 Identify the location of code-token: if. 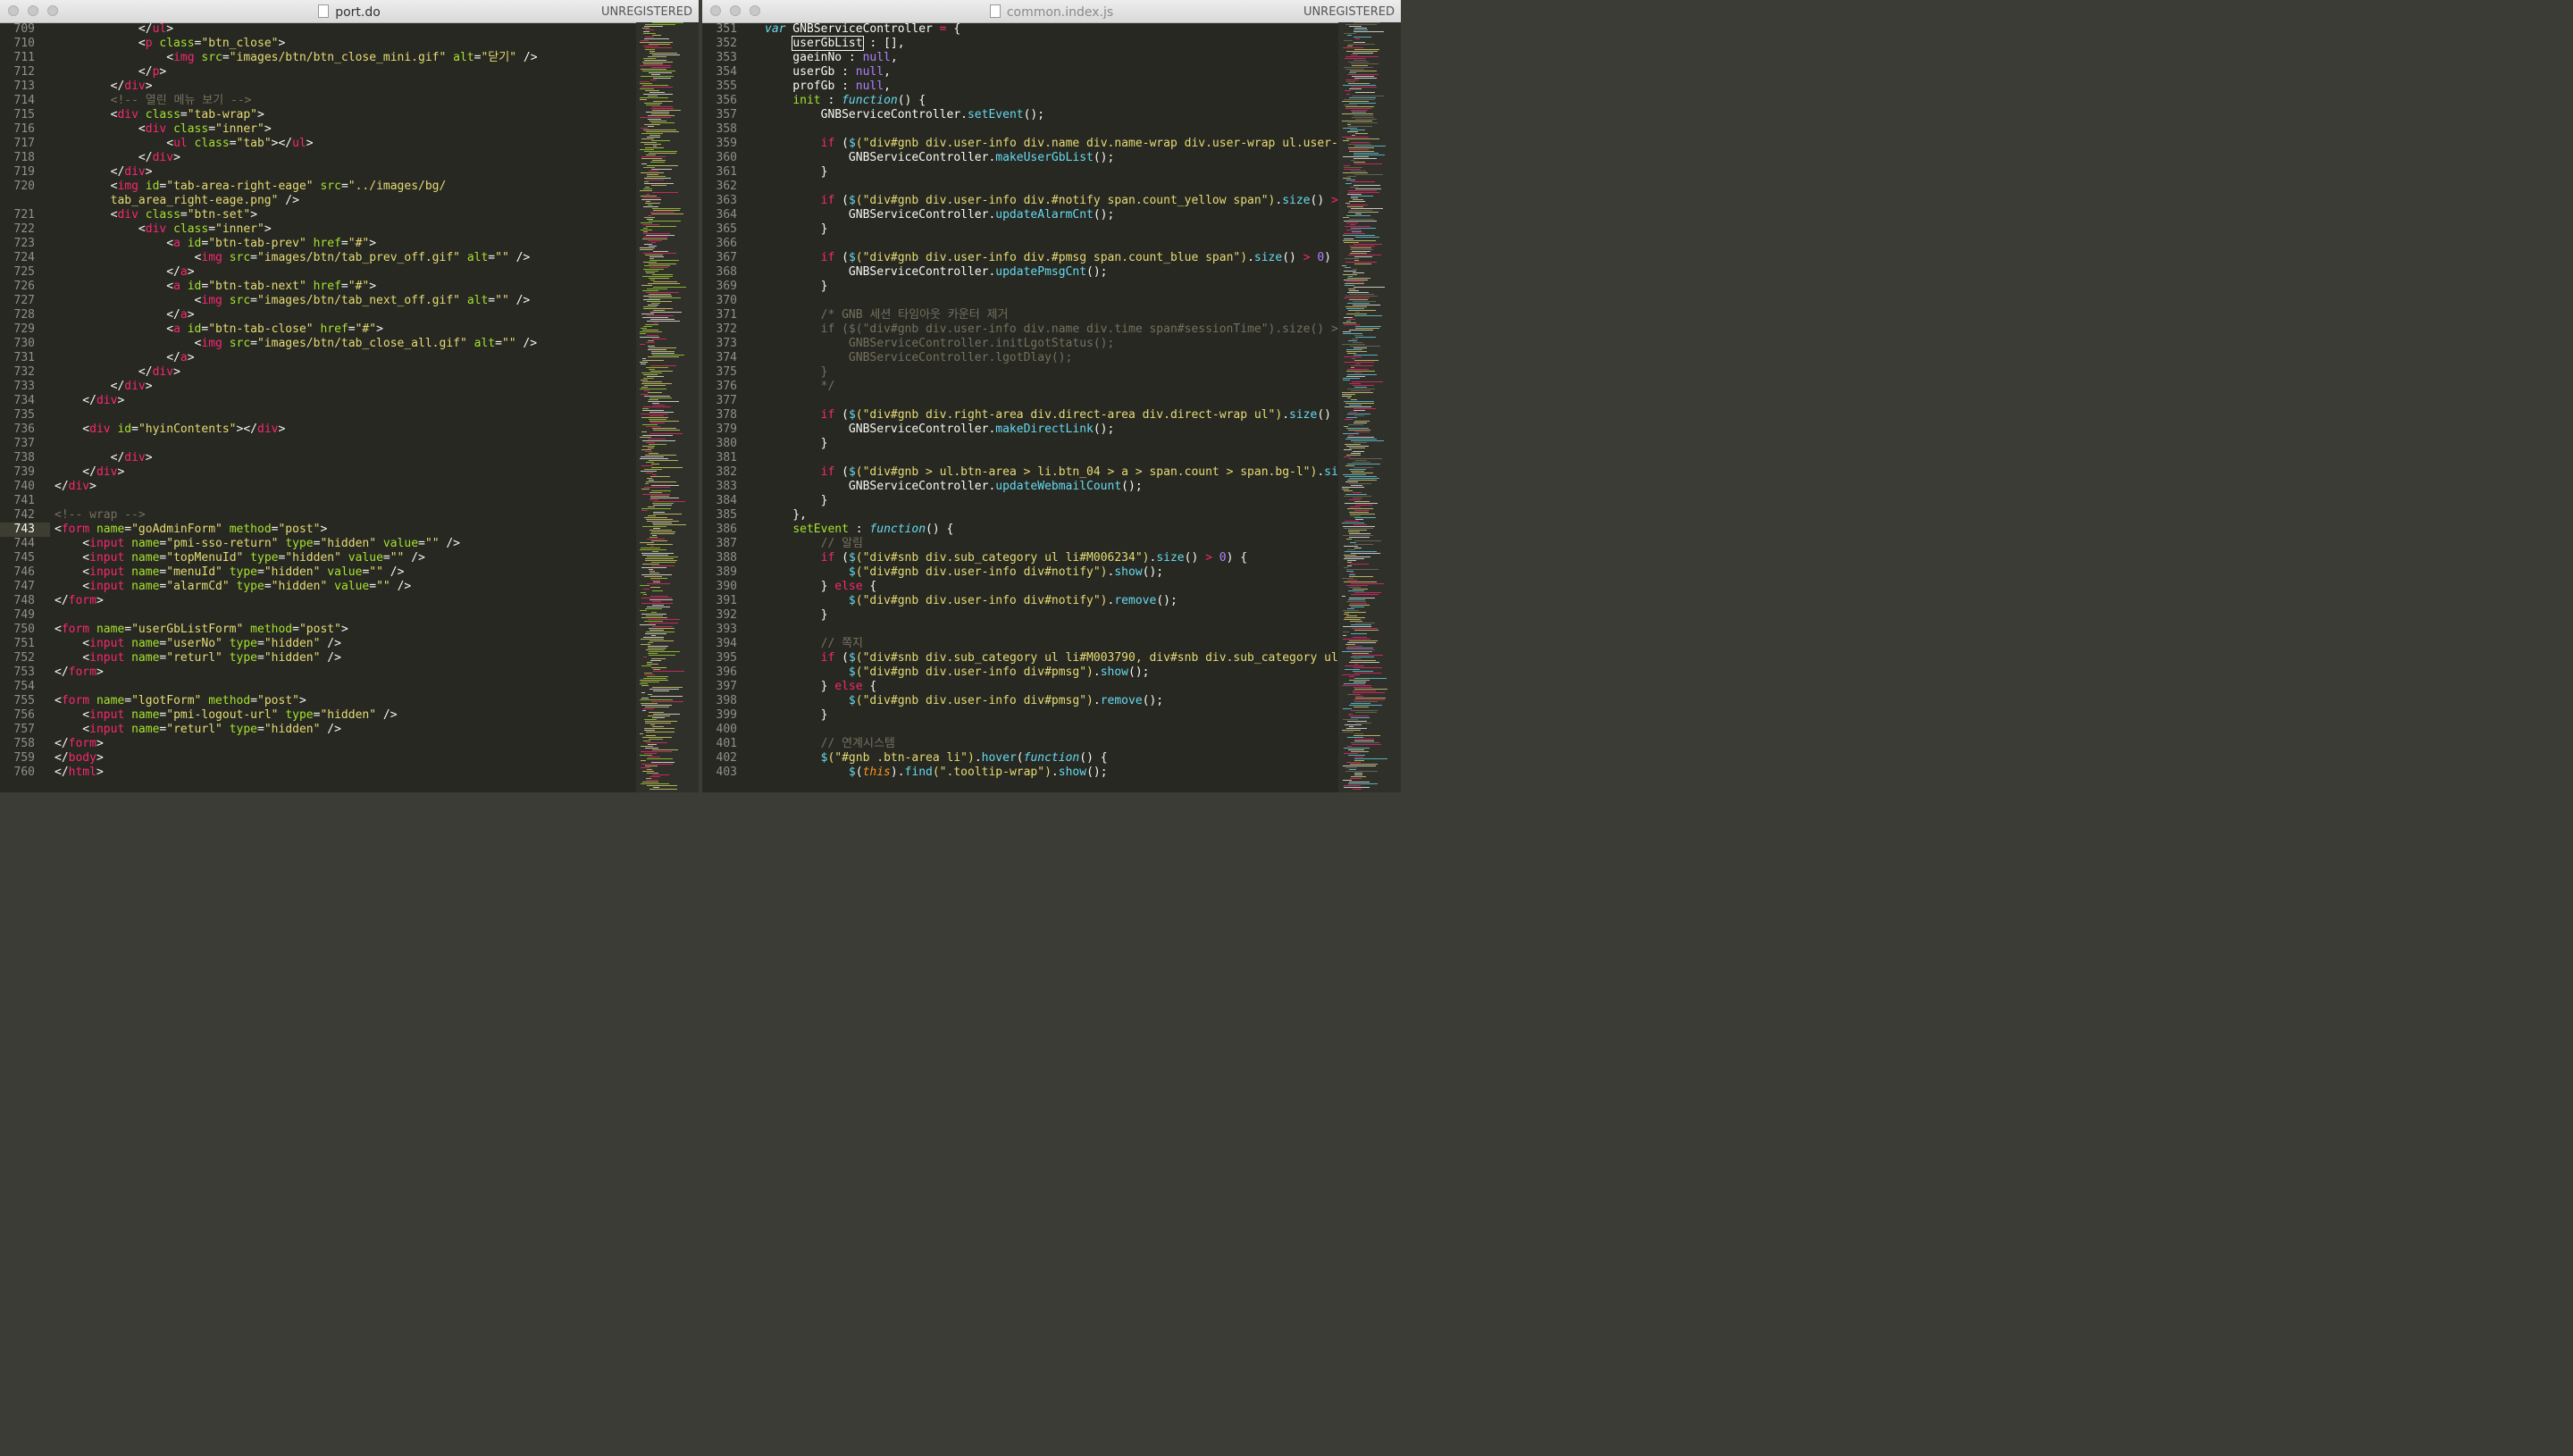
(827, 658).